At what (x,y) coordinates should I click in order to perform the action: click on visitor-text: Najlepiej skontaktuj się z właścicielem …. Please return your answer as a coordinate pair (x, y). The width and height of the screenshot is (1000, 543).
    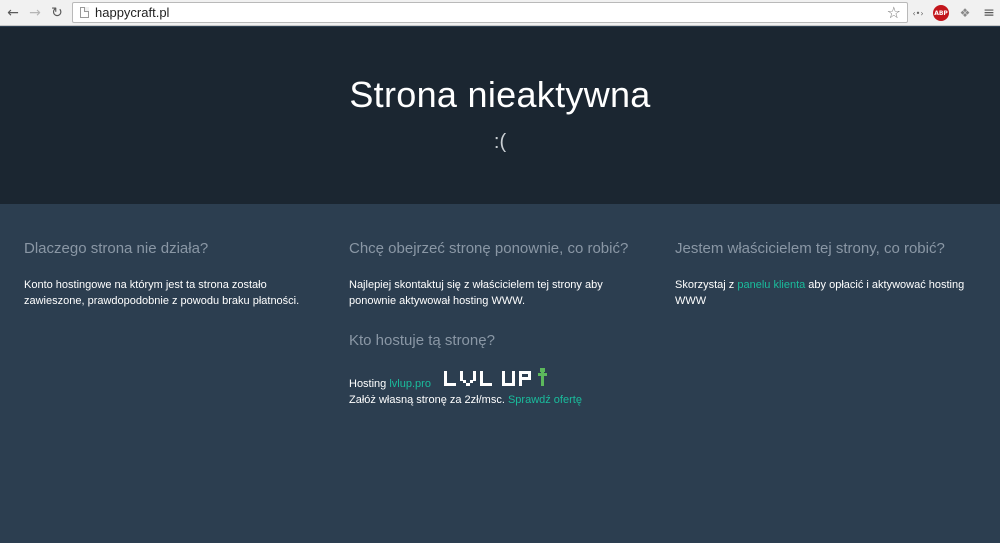
    Looking at the image, I should click on (476, 293).